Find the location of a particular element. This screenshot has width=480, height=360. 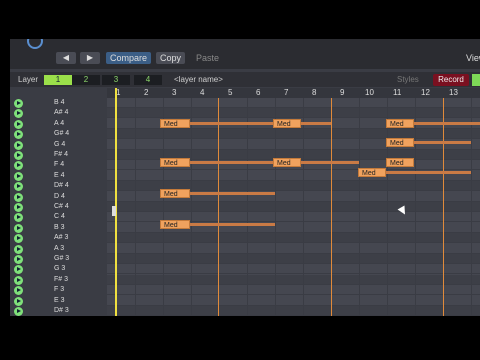

ruler-number: 12 is located at coordinates (425, 92).